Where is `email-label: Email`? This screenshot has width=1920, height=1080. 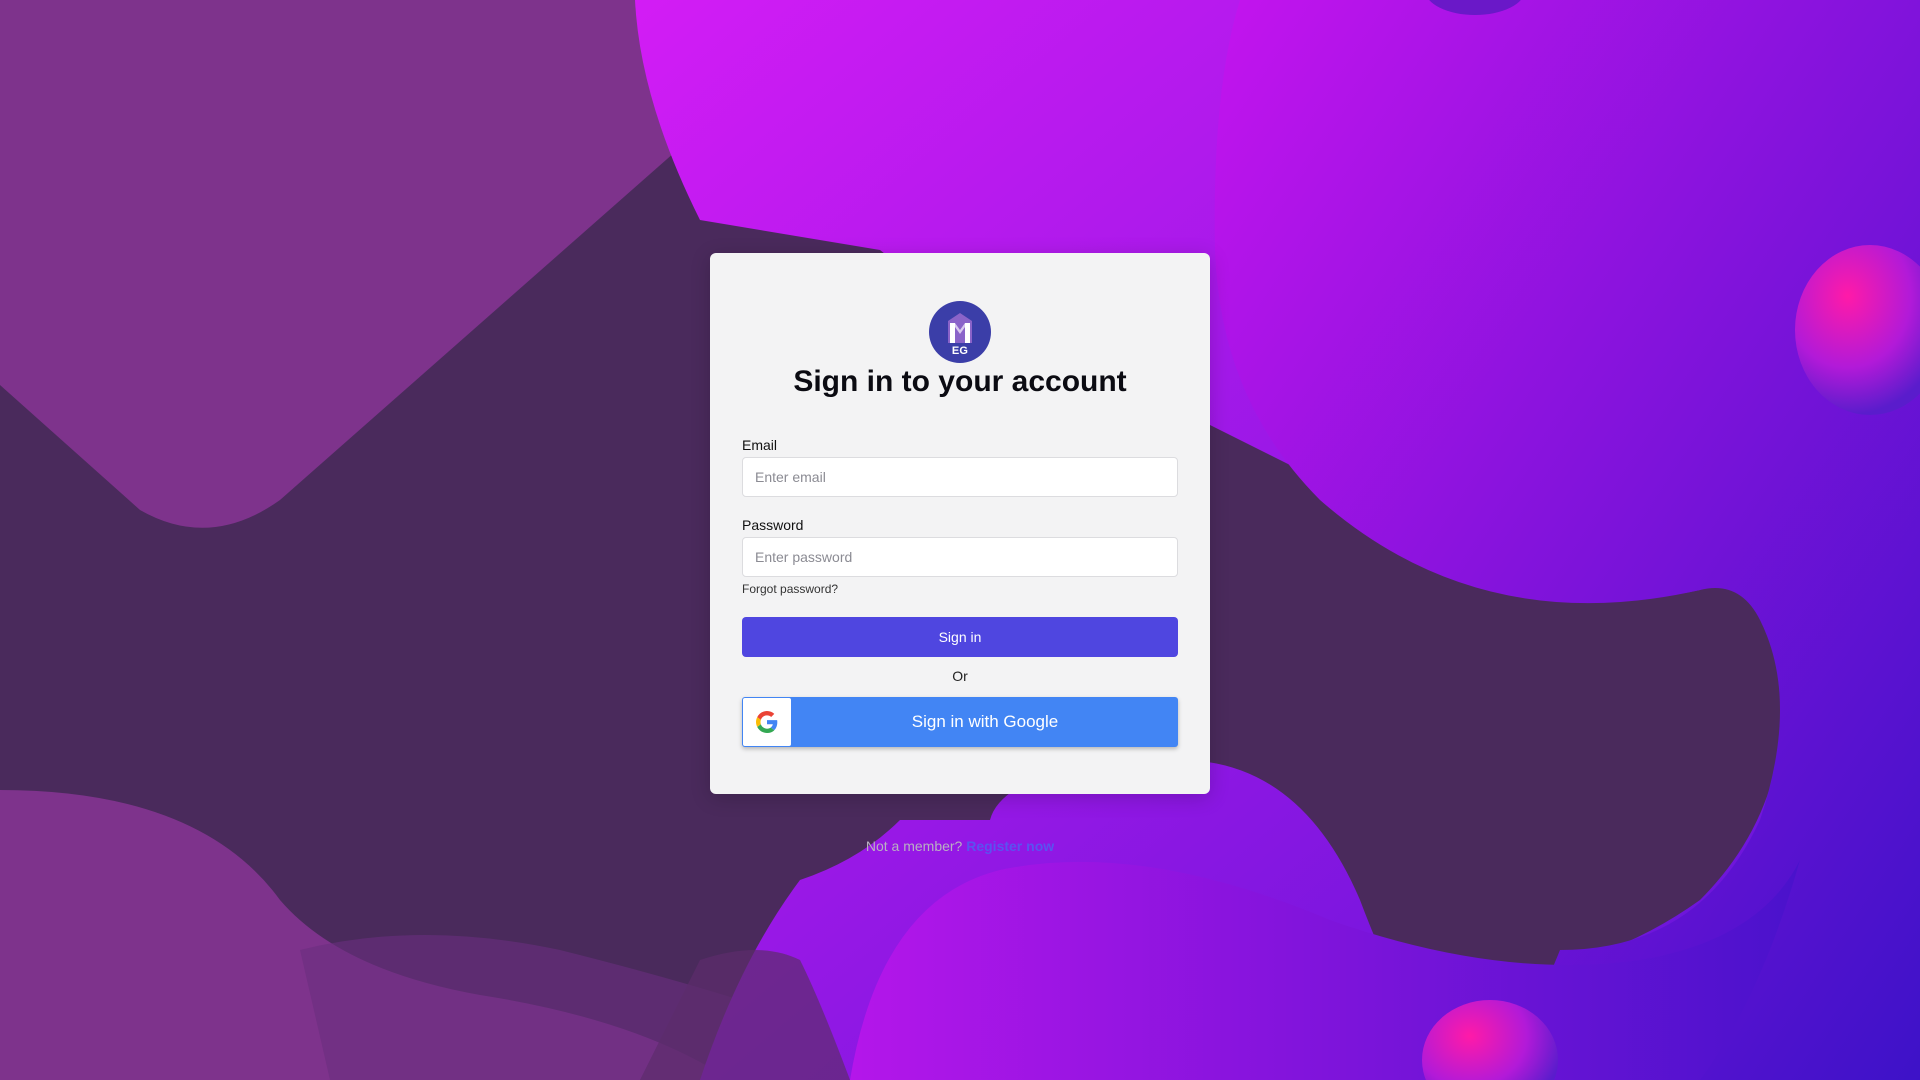 email-label: Email is located at coordinates (760, 445).